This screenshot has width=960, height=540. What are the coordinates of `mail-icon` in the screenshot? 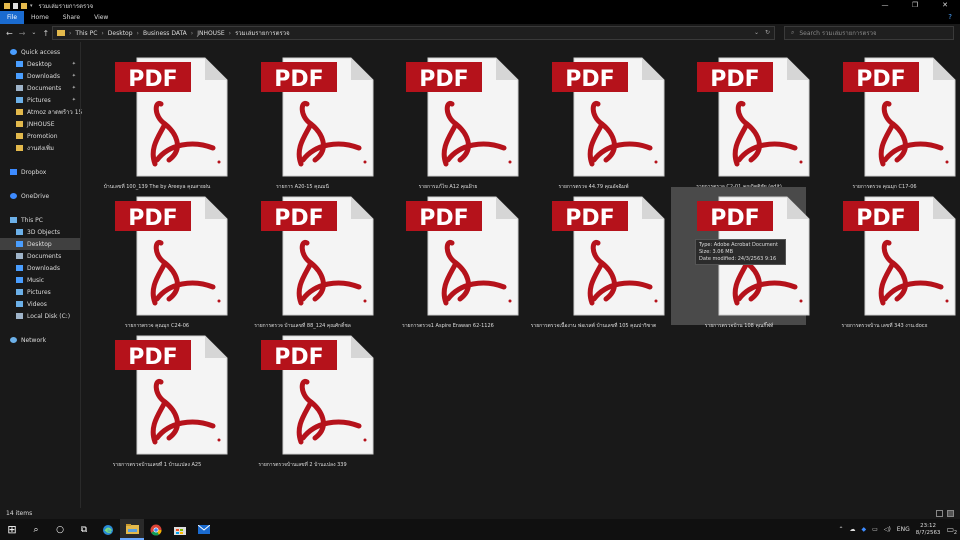 It's located at (204, 529).